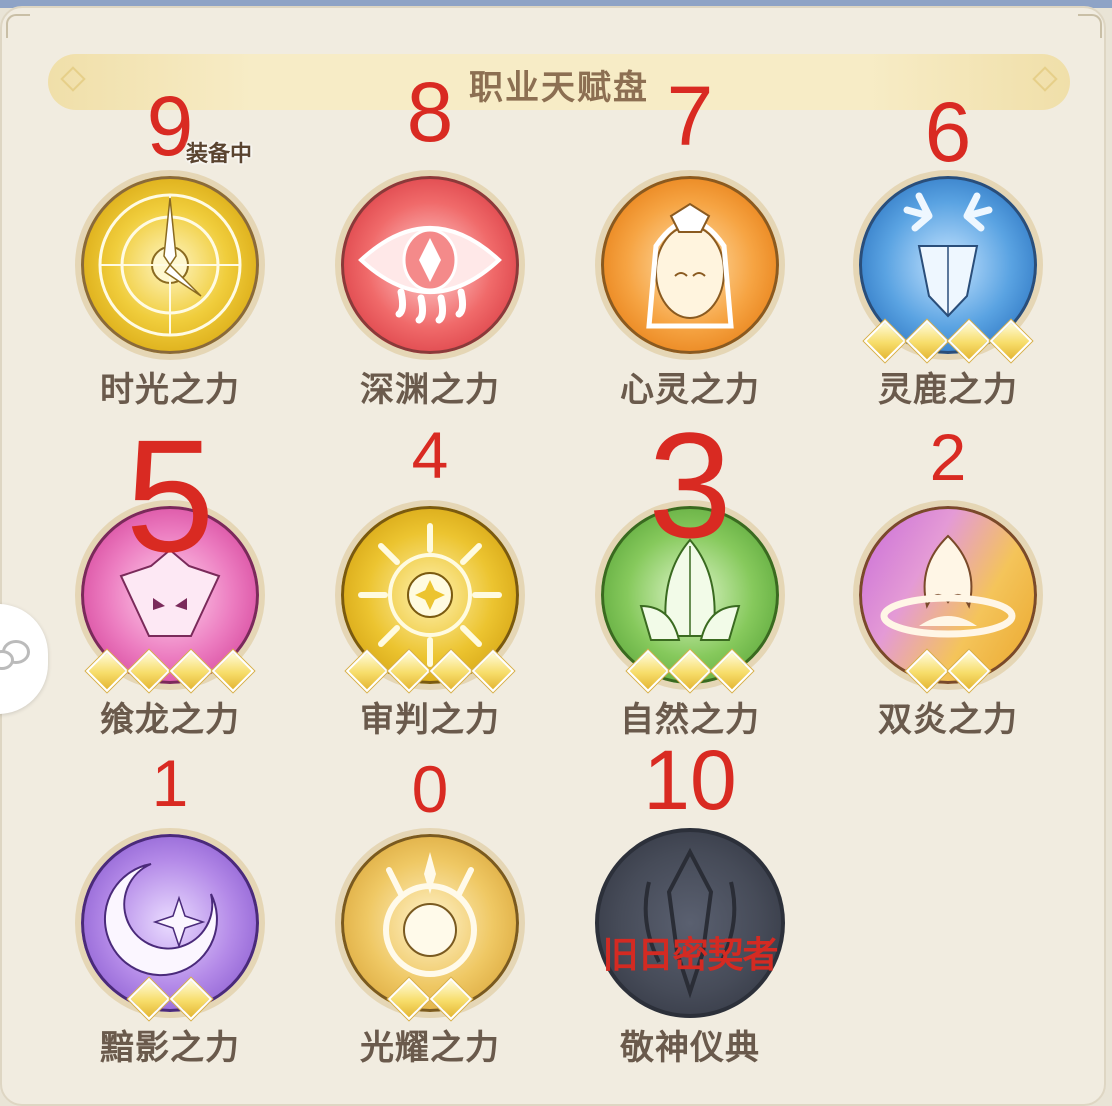 This screenshot has width=1112, height=1106. Describe the element at coordinates (948, 720) in the screenshot. I see `talent-label: 双炎之力` at that location.